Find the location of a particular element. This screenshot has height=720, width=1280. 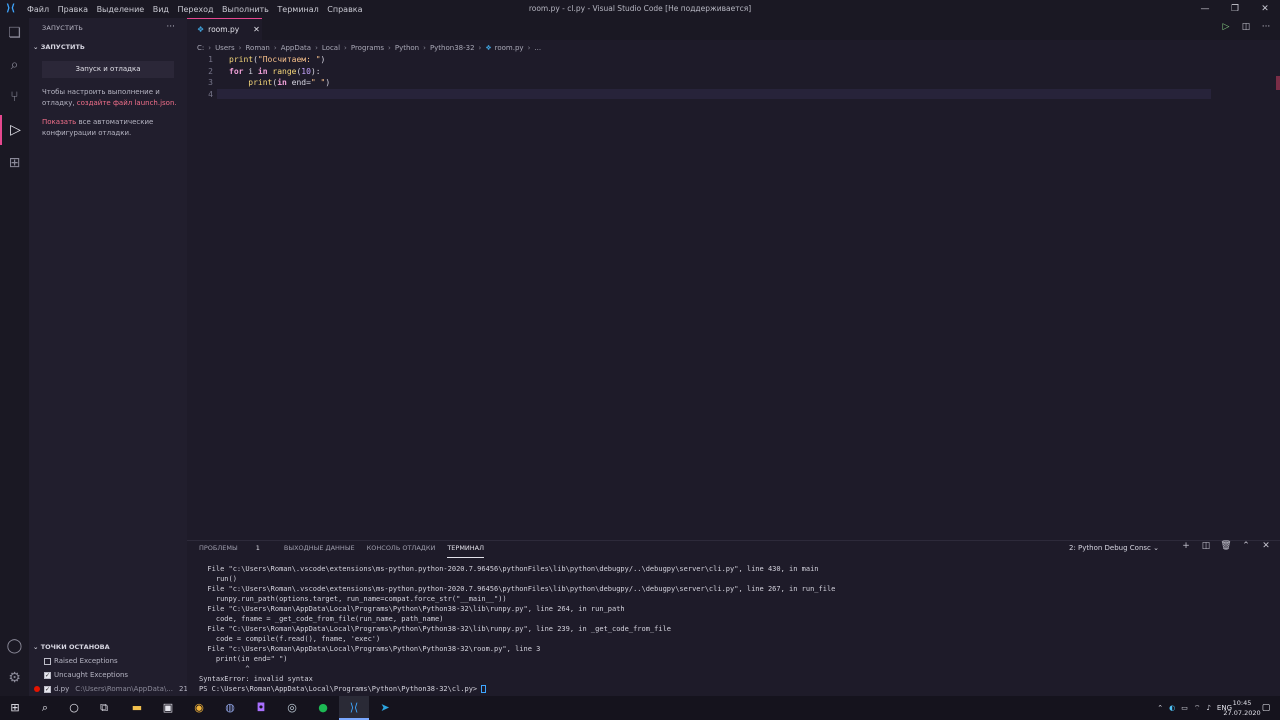

run-section-header: ⌄ ЗАПУСТИТЬ is located at coordinates (59, 47).